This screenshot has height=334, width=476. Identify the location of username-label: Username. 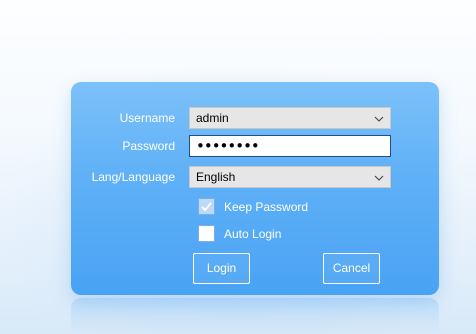
(147, 118).